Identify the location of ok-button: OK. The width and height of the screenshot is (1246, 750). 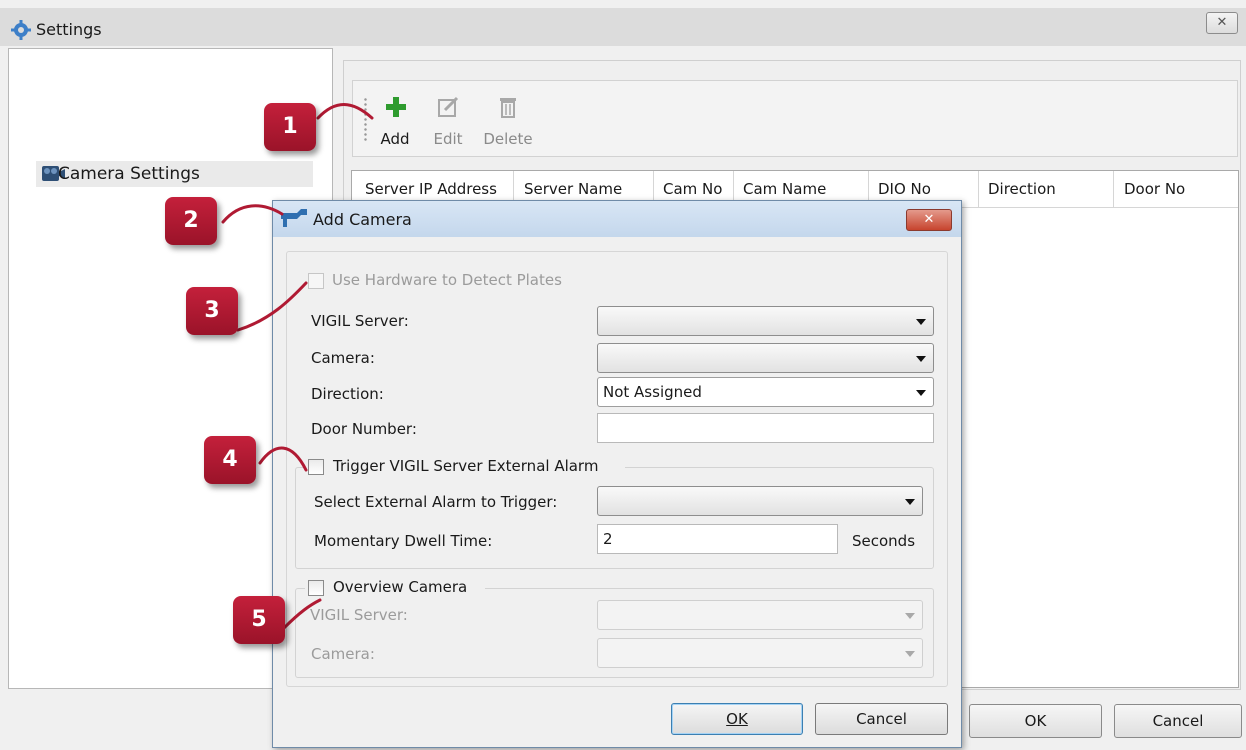
(1035, 721).